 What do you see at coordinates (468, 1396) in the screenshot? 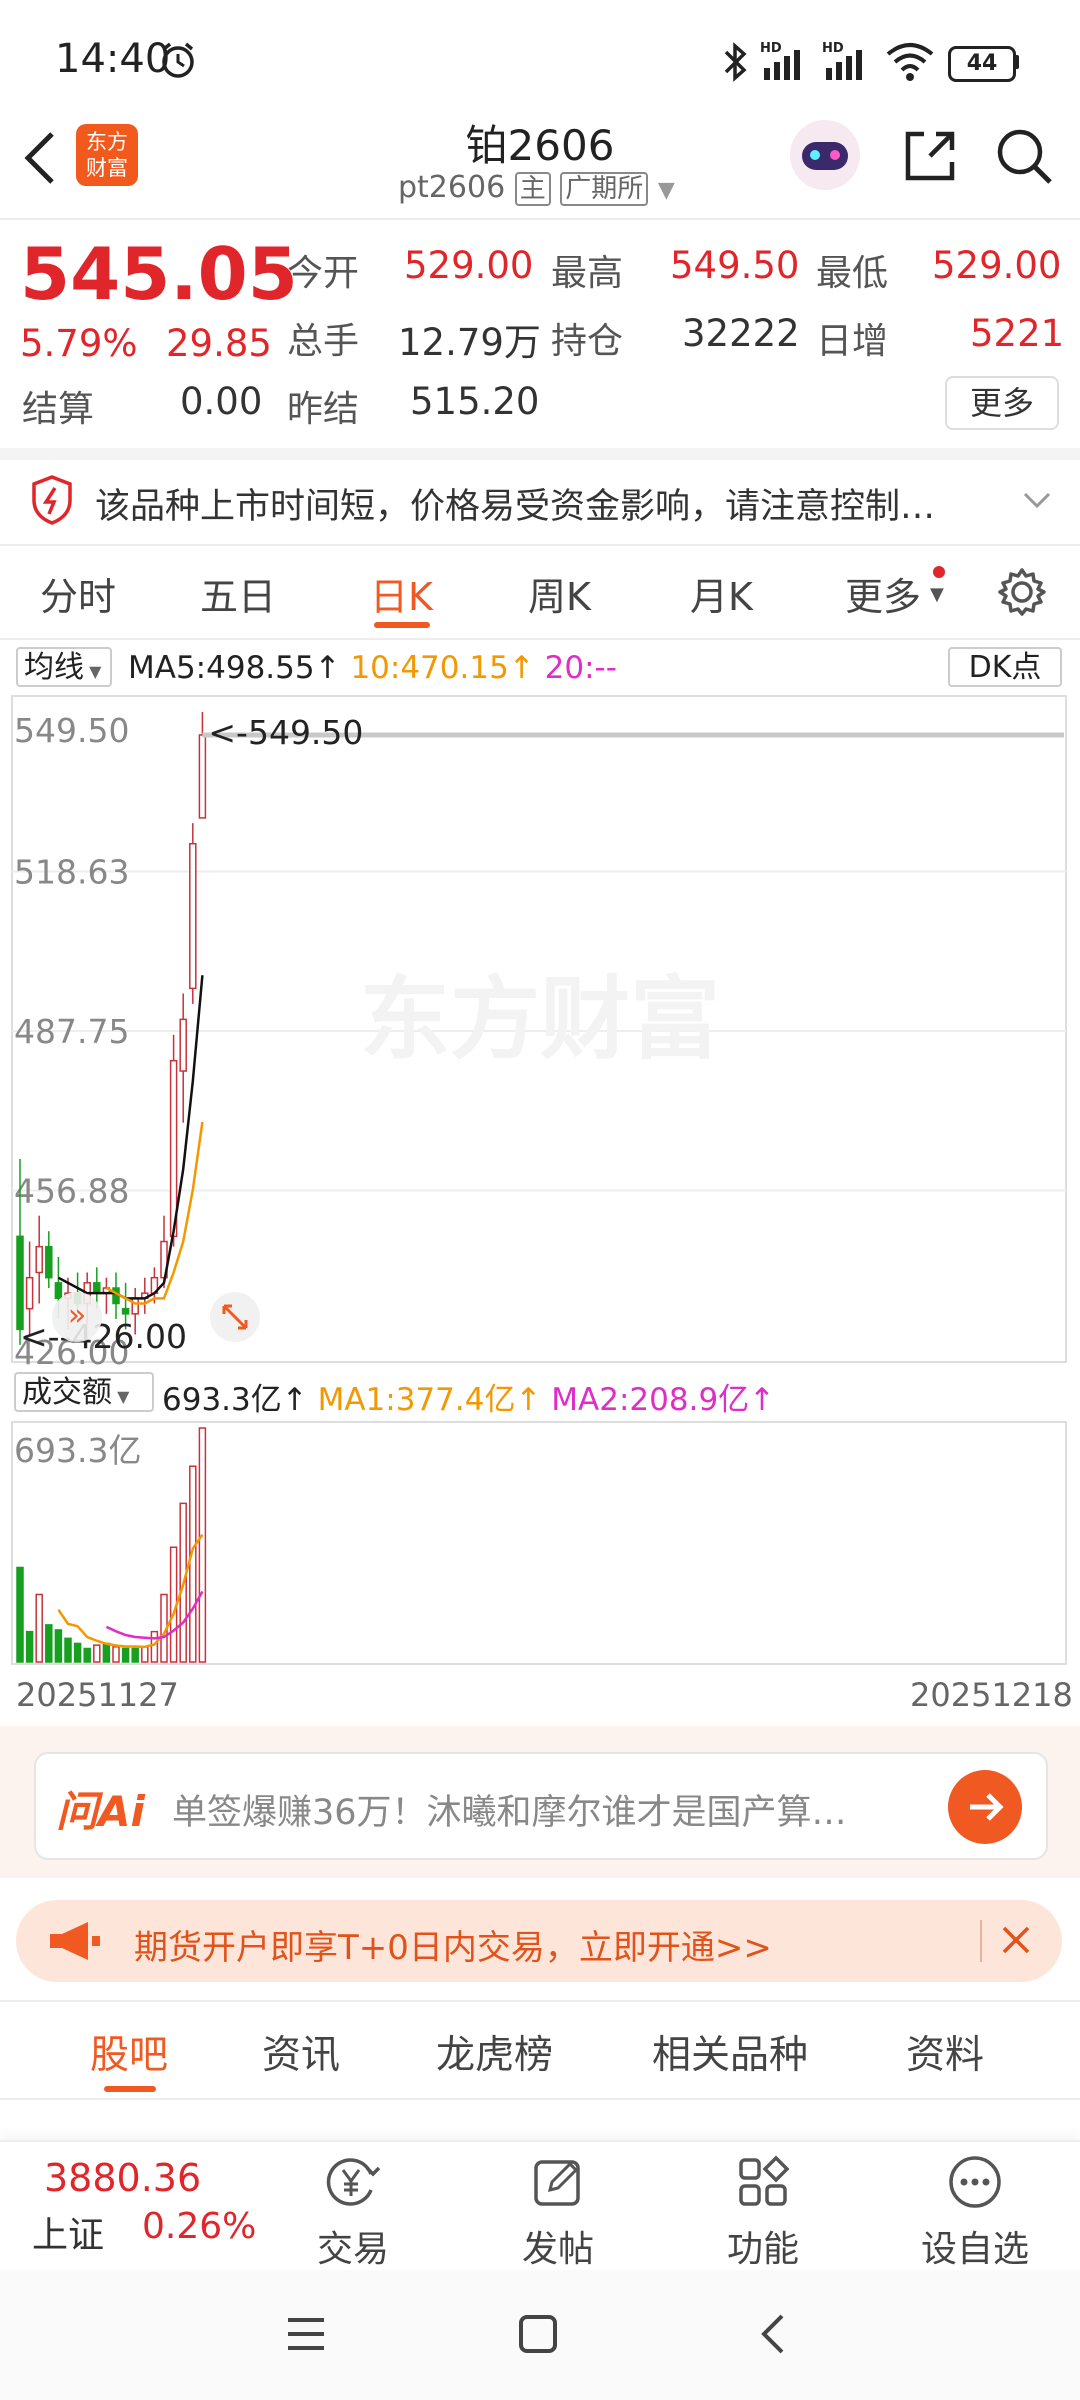
I see `volume-legend: 693.3亿↑ MA1:377.4亿↑ MA2:208.9亿↑` at bounding box center [468, 1396].